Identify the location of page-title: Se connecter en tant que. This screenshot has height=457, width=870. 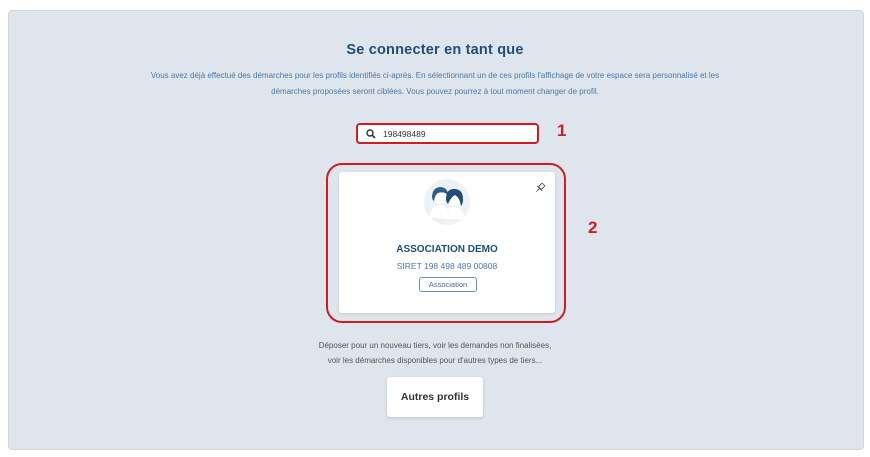
(435, 50).